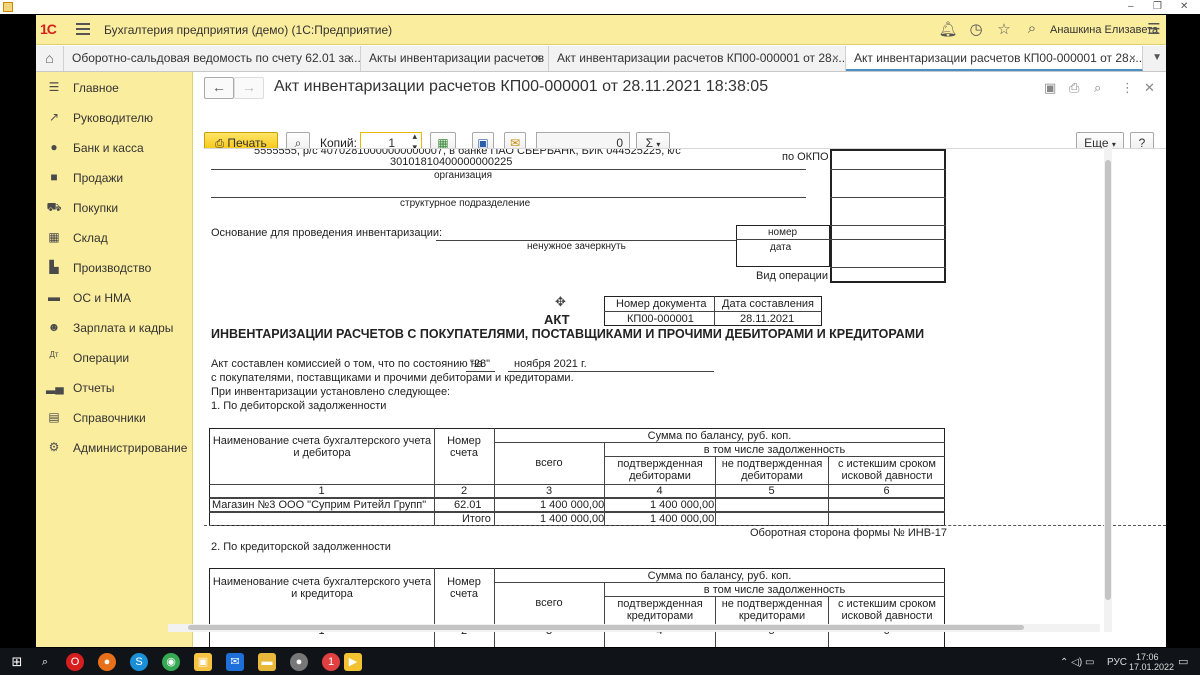 The height and width of the screenshot is (675, 1200). What do you see at coordinates (1097, 88) in the screenshot?
I see `preview-icon: ⌕` at bounding box center [1097, 88].